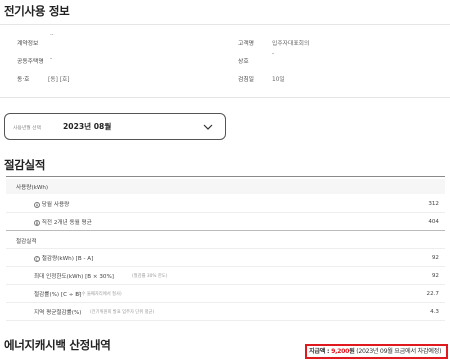 The width and height of the screenshot is (450, 362). Describe the element at coordinates (67, 259) in the screenshot. I see `result-row-text: 절감량(kWh) [B - A]` at that location.